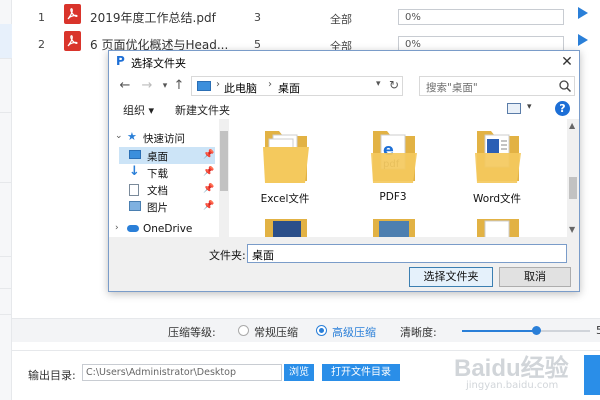 Image resolution: width=600 pixels, height=400 pixels. What do you see at coordinates (202, 110) in the screenshot?
I see `new-folder-button: 新建文件夹` at bounding box center [202, 110].